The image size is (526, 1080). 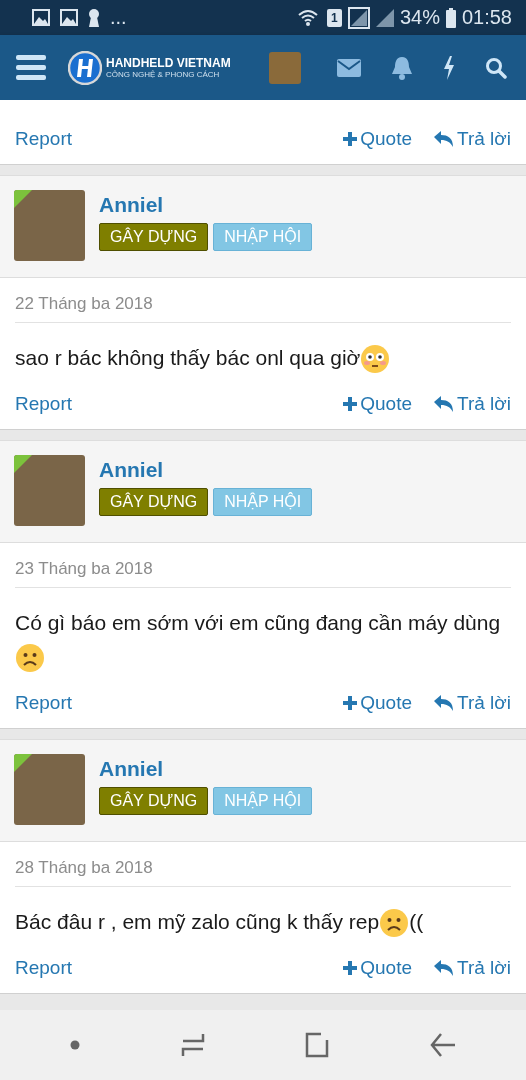 I want to click on post-date: 23 Tháng ba 2018, so click(x=263, y=565).